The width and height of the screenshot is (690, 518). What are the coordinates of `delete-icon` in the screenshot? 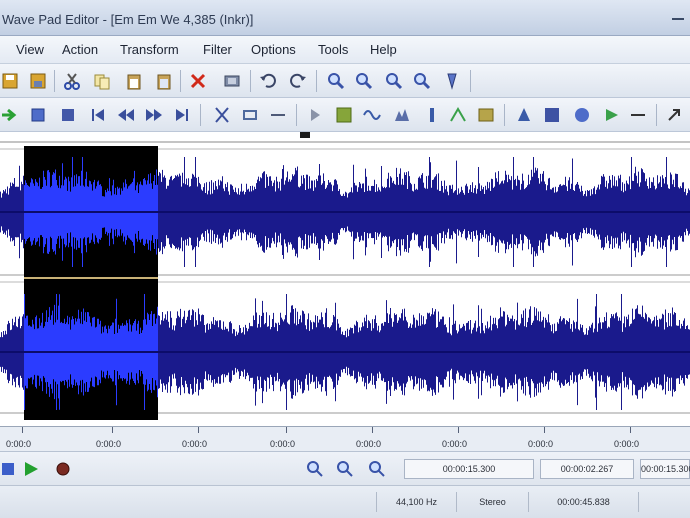 It's located at (198, 81).